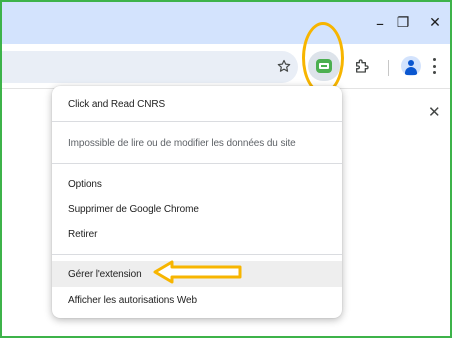 This screenshot has width=452, height=338. I want to click on extensions-button, so click(362, 66).